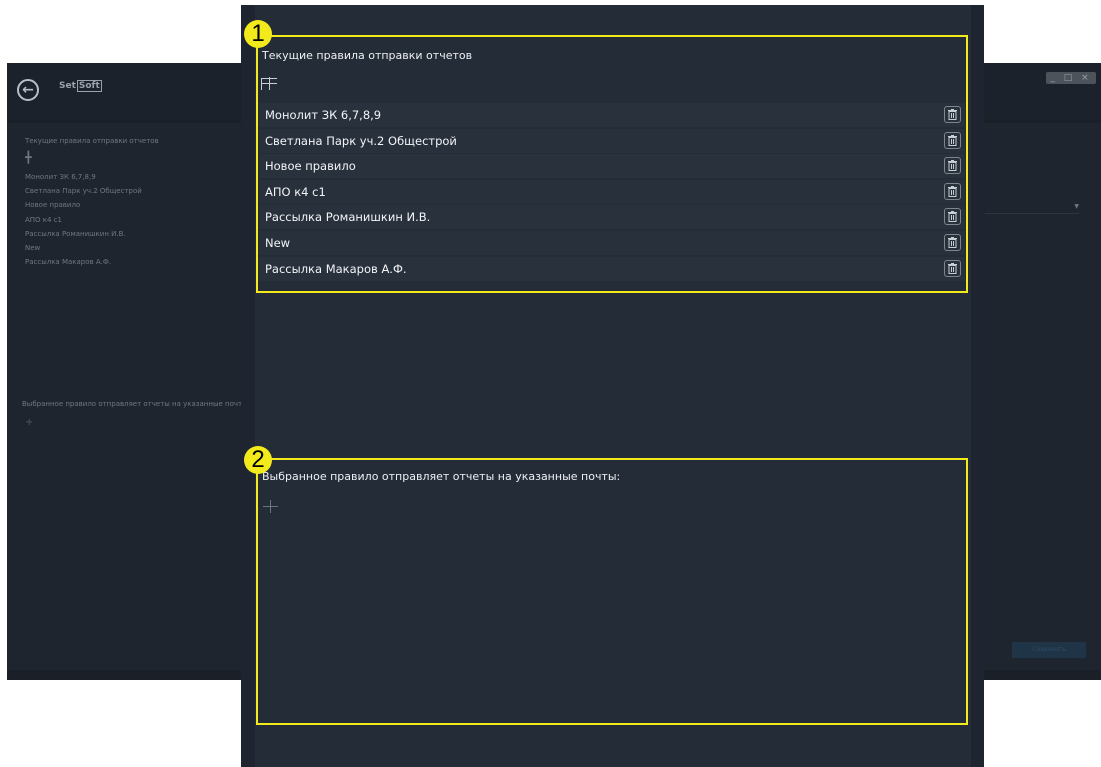 This screenshot has height=767, width=1101. What do you see at coordinates (1032, 208) in the screenshot?
I see `bg-dropdown: ▼` at bounding box center [1032, 208].